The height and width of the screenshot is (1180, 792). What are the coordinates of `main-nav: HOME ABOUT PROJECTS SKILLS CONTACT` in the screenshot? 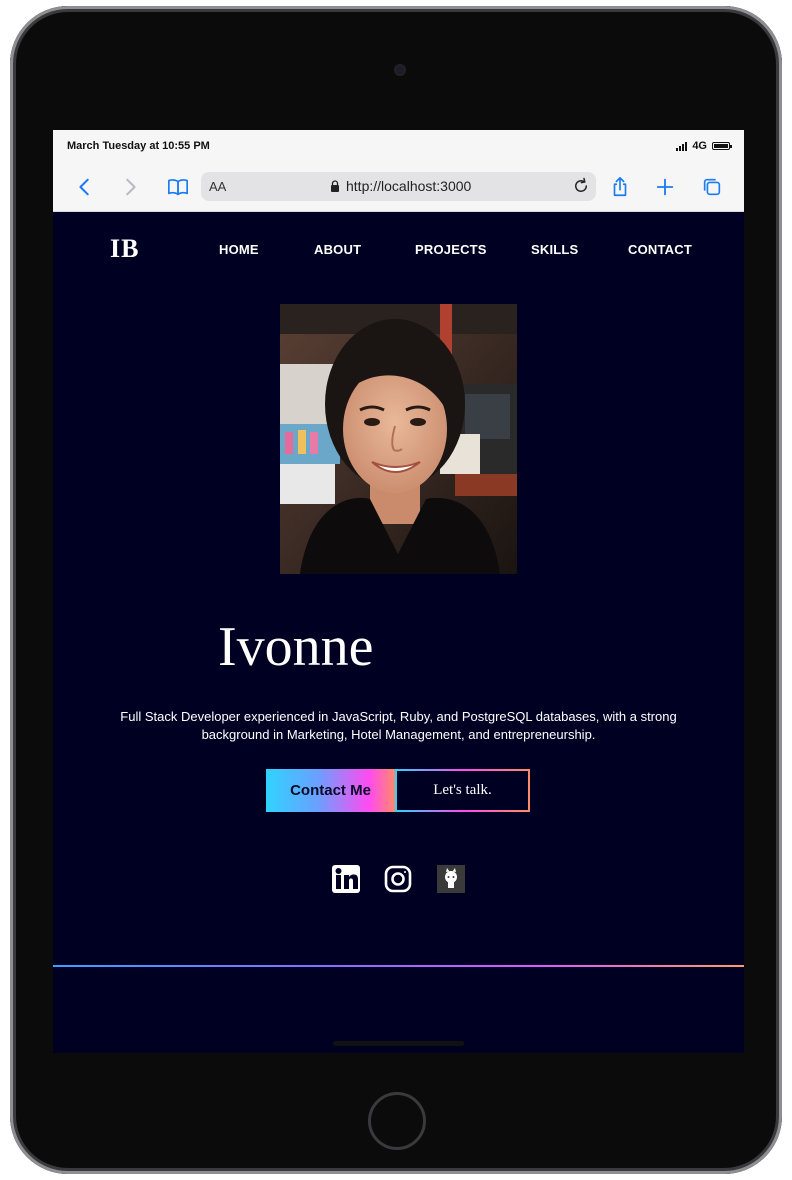 It's located at (398, 252).